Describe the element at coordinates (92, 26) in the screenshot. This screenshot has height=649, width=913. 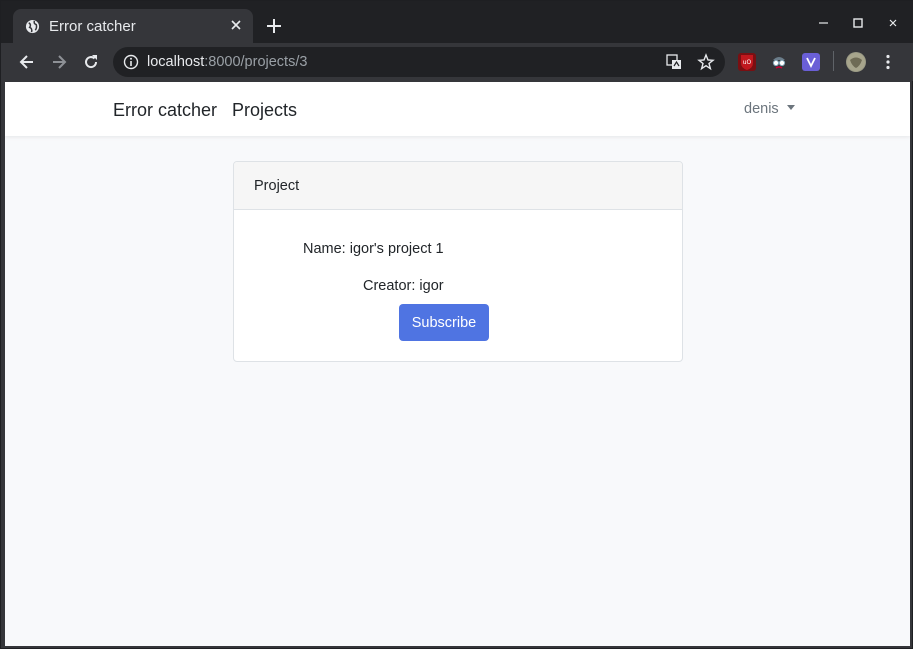
I see `tab-title: Error catcher` at that location.